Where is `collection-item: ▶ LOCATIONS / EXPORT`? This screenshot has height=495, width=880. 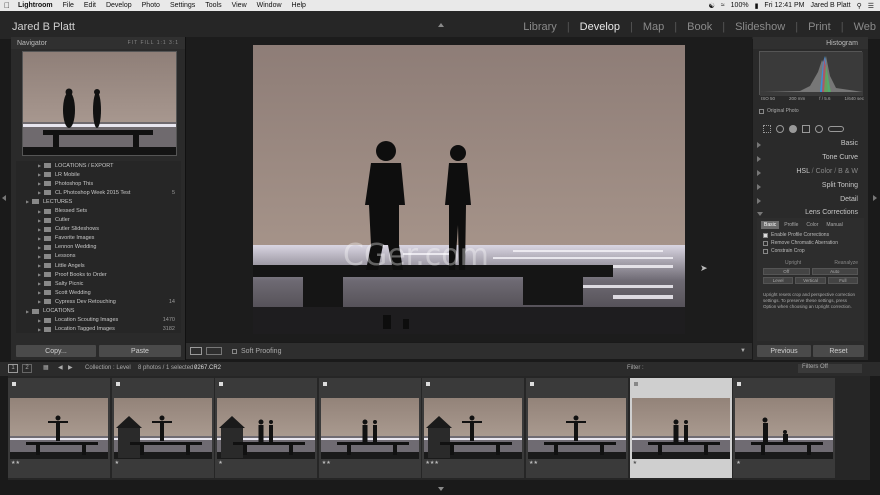 collection-item: ▶ LOCATIONS / EXPORT is located at coordinates (98, 165).